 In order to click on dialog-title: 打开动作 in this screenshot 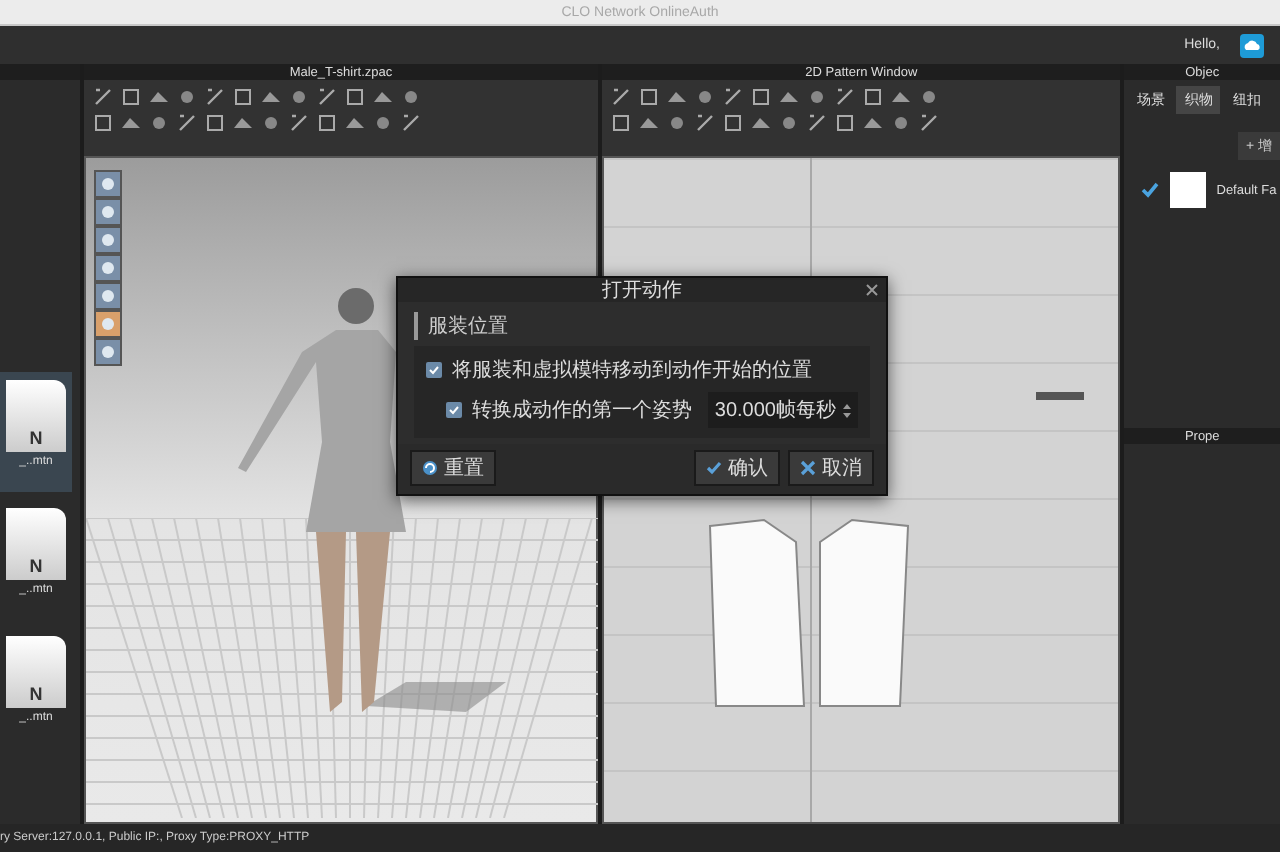, I will do `click(642, 290)`.